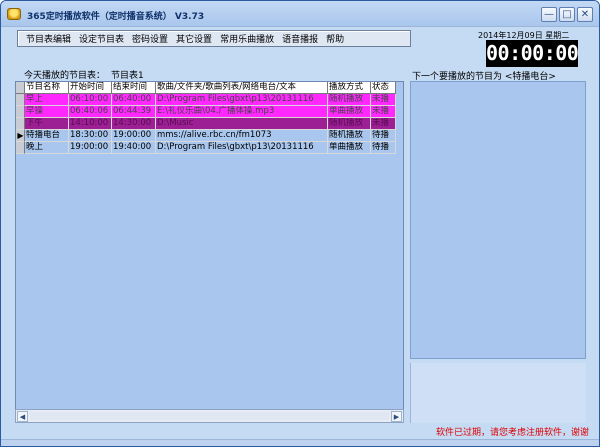  I want to click on menu-bar: 节目表编辑 设定节目表 密码设置 其它设置 常用乐曲播放 语音播报 帮助, so click(214, 38).